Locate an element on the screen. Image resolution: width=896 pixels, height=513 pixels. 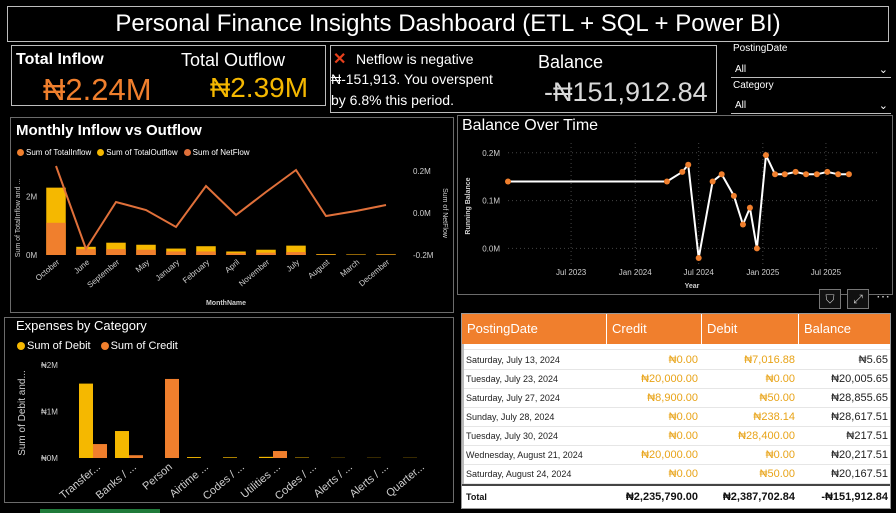
balance-label: Balance is located at coordinates (571, 62).